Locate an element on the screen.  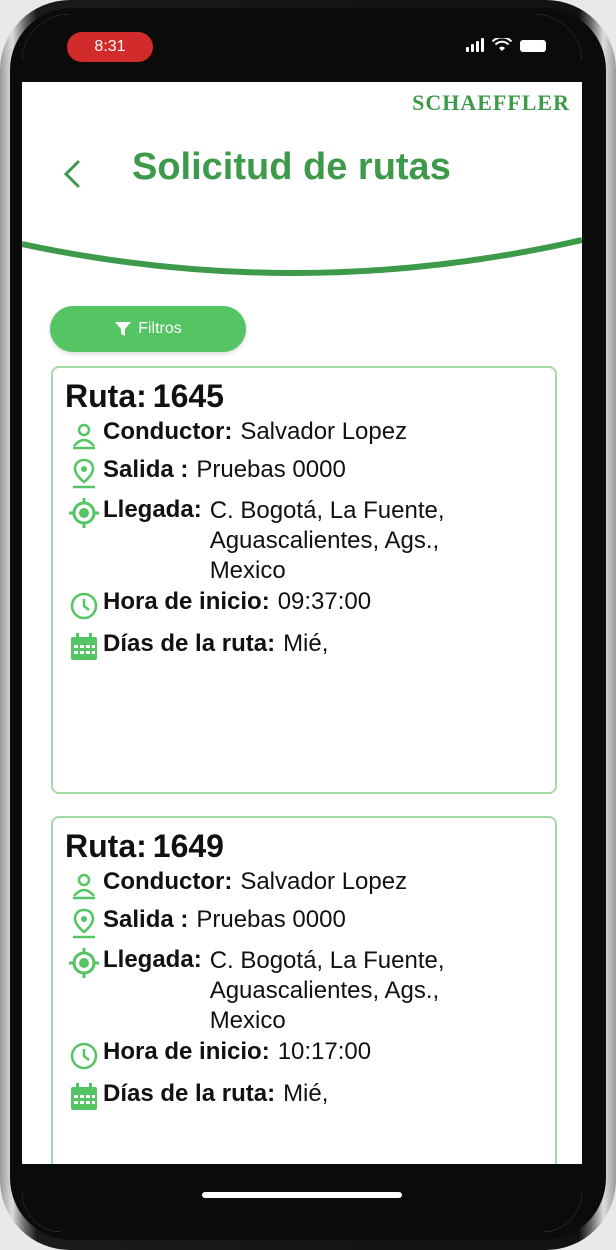
route-title: Ruta: 1645 is located at coordinates (144, 396).